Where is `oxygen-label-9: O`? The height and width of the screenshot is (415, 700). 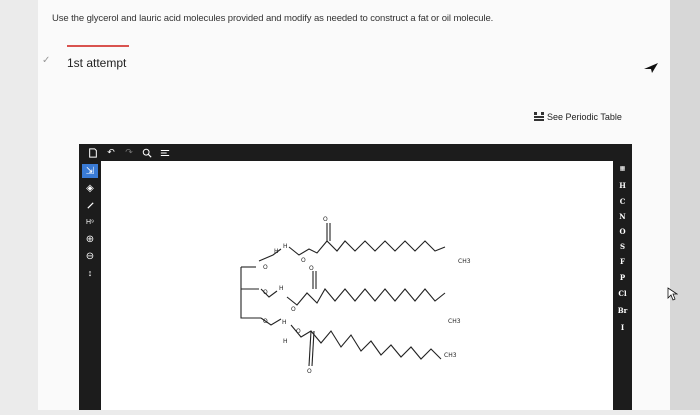 oxygen-label-9: O is located at coordinates (309, 371).